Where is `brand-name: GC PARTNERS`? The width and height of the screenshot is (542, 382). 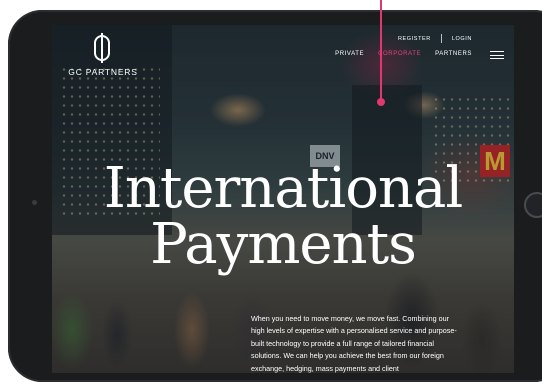 brand-name: GC PARTNERS is located at coordinates (103, 72).